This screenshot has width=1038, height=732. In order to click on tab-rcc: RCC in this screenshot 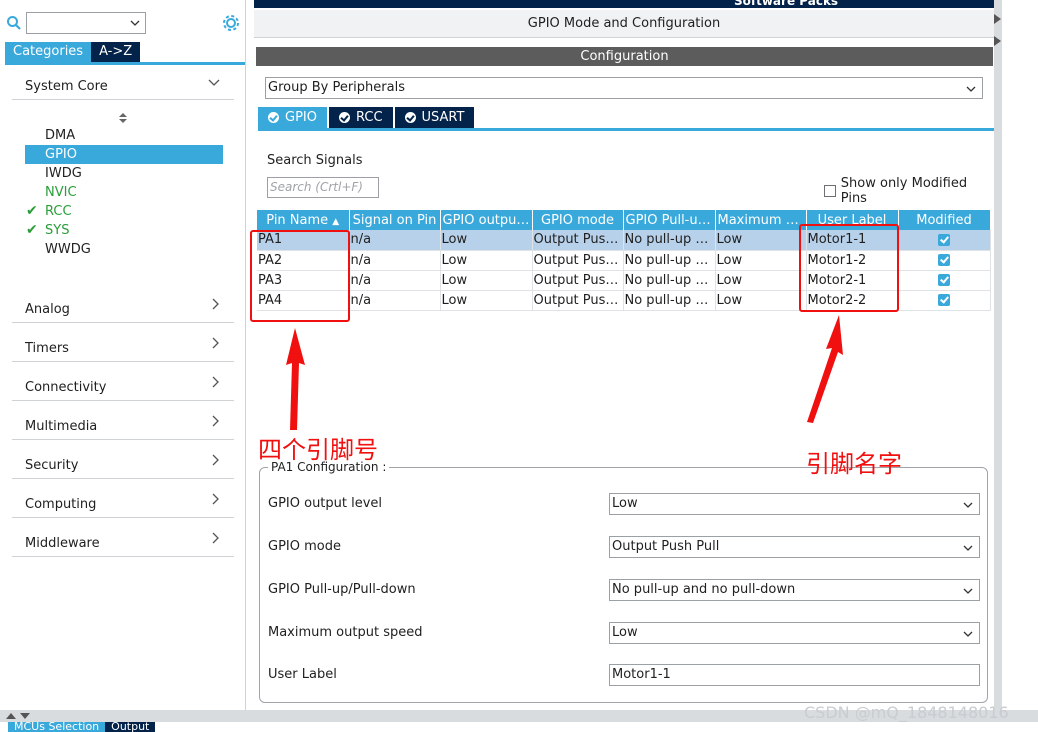, I will do `click(360, 117)`.